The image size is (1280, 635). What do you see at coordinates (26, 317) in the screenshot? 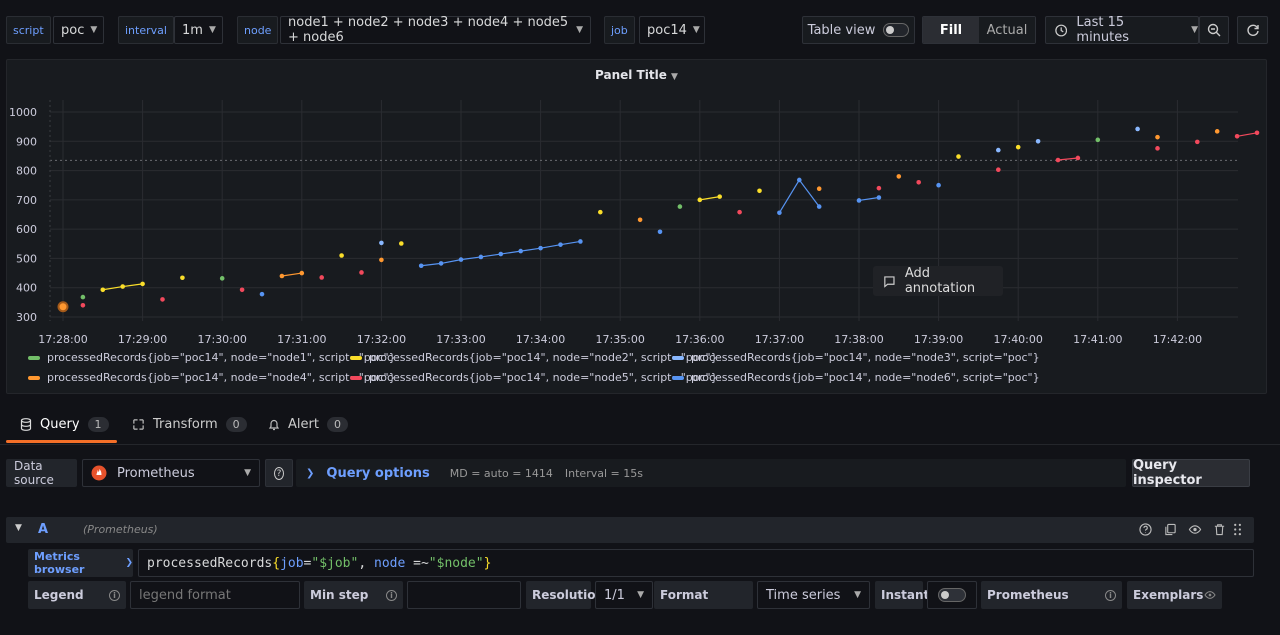
I see `y-tick-label: 300` at bounding box center [26, 317].